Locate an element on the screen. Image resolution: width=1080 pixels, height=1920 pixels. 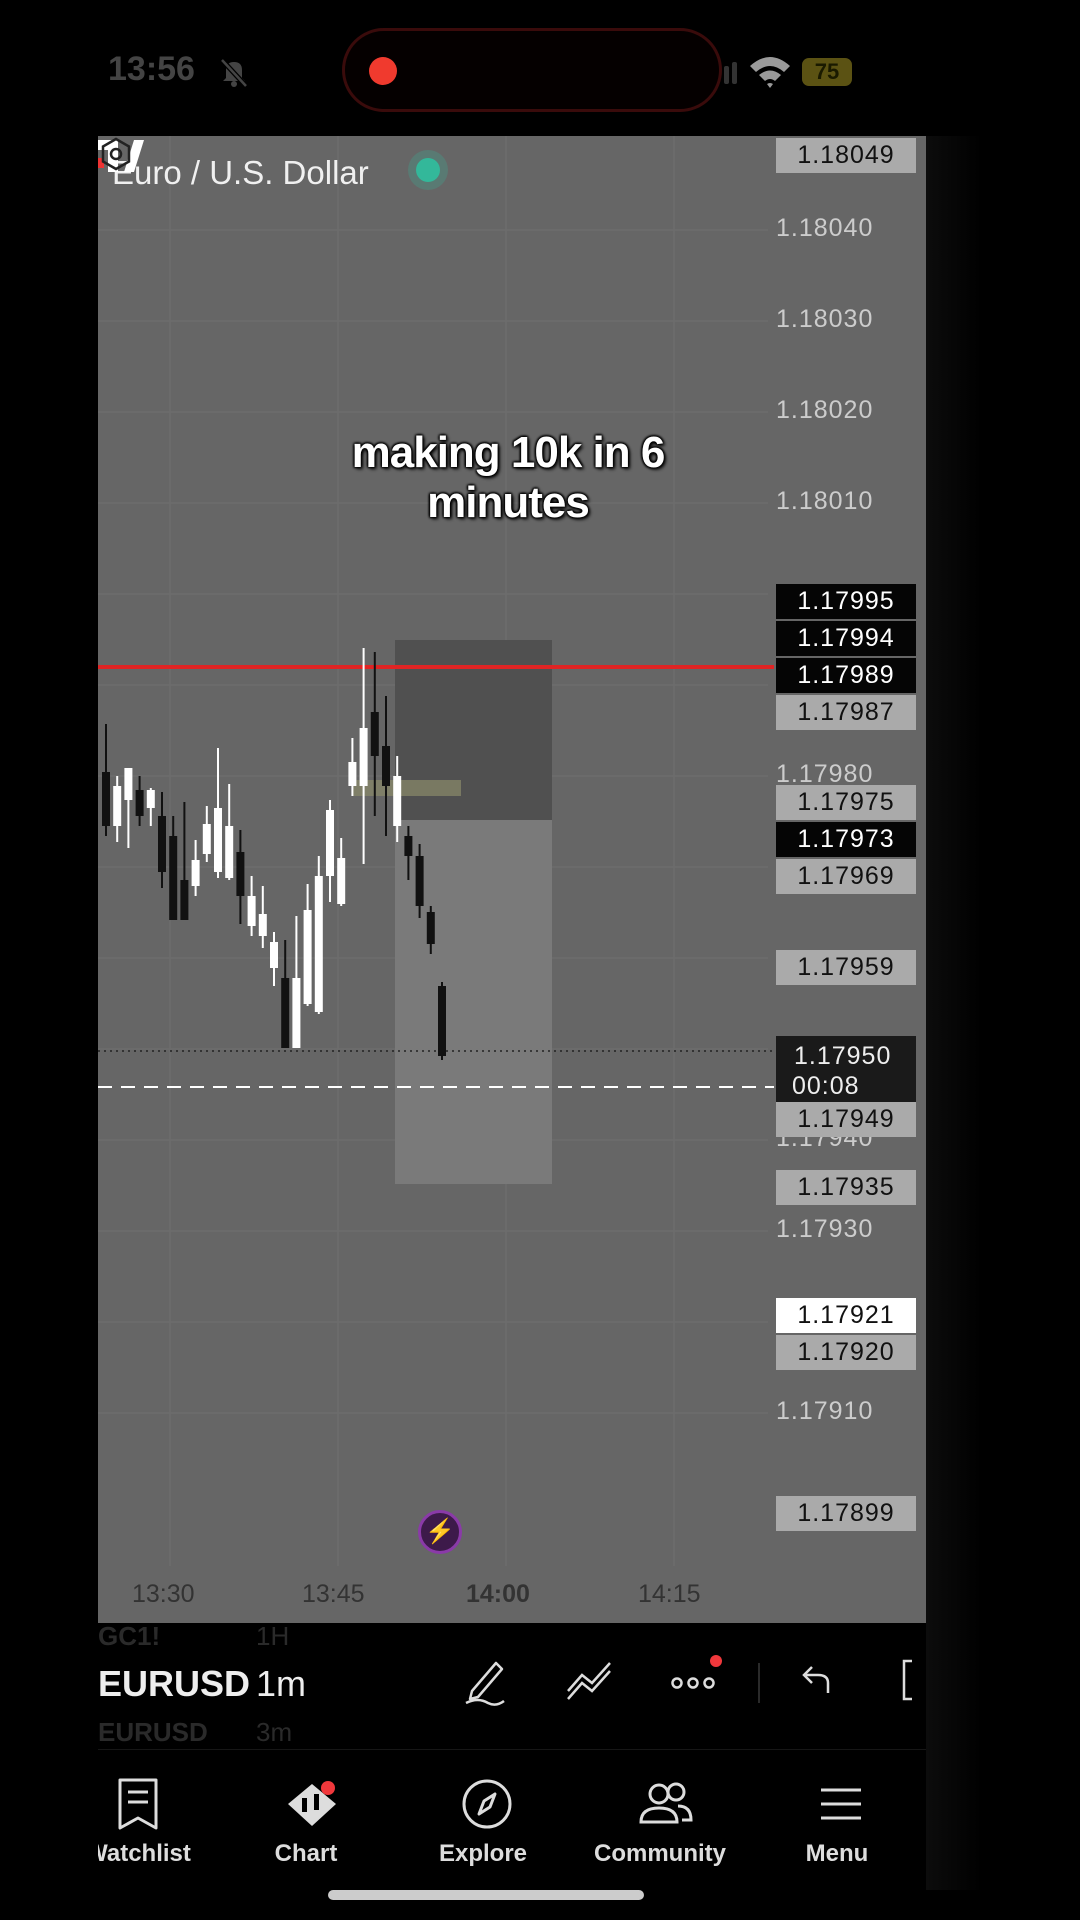
entry-marker is located at coordinates (407, 788).